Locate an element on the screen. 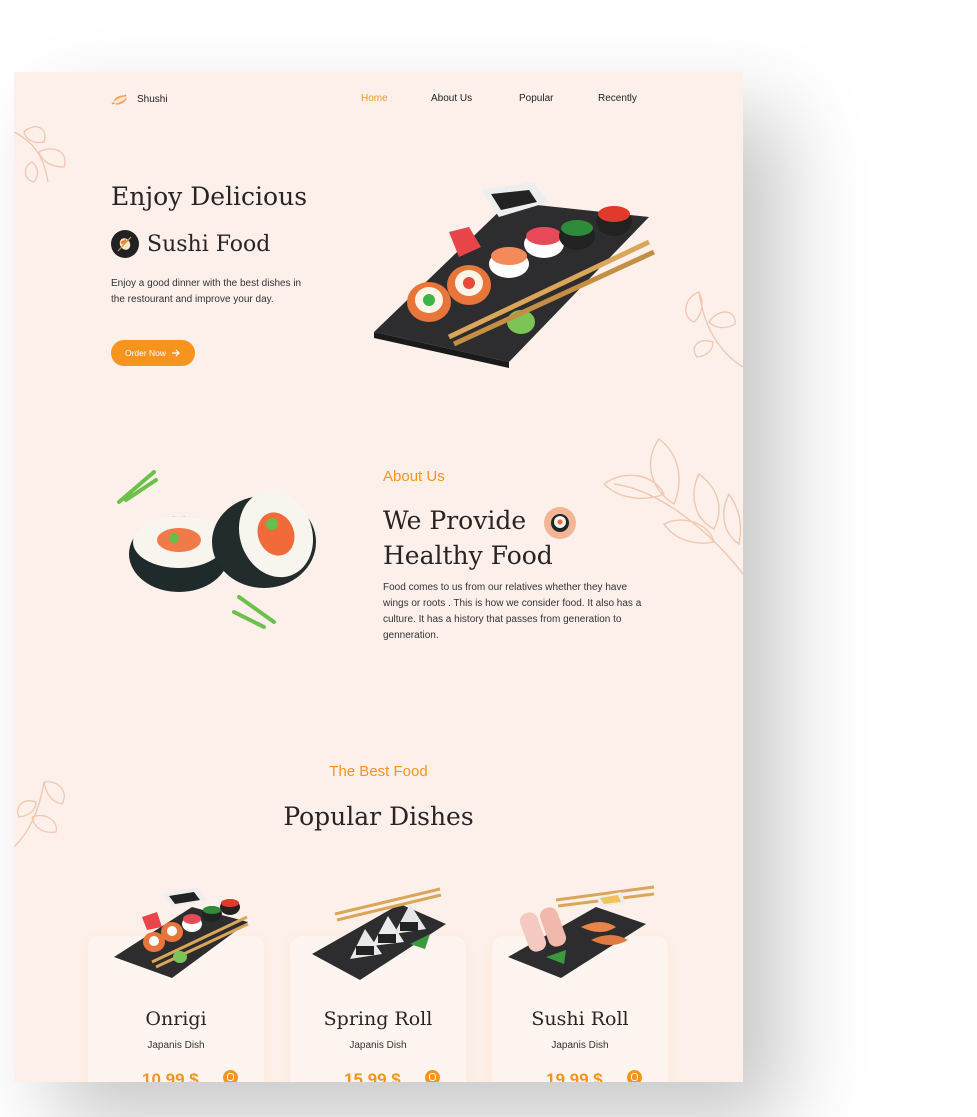  brand: Shushi is located at coordinates (139, 99).